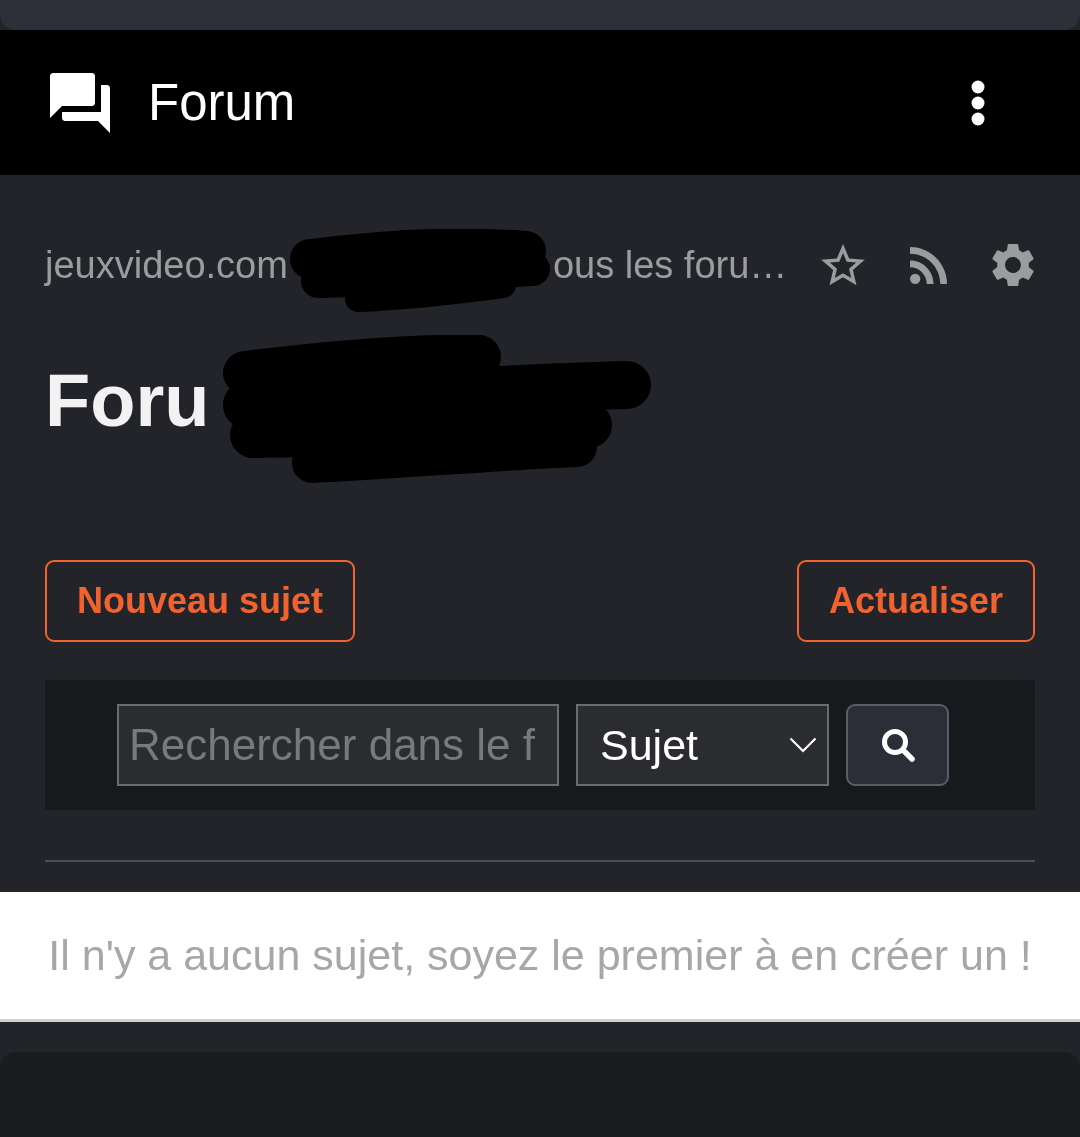  I want to click on search-button, so click(897, 745).